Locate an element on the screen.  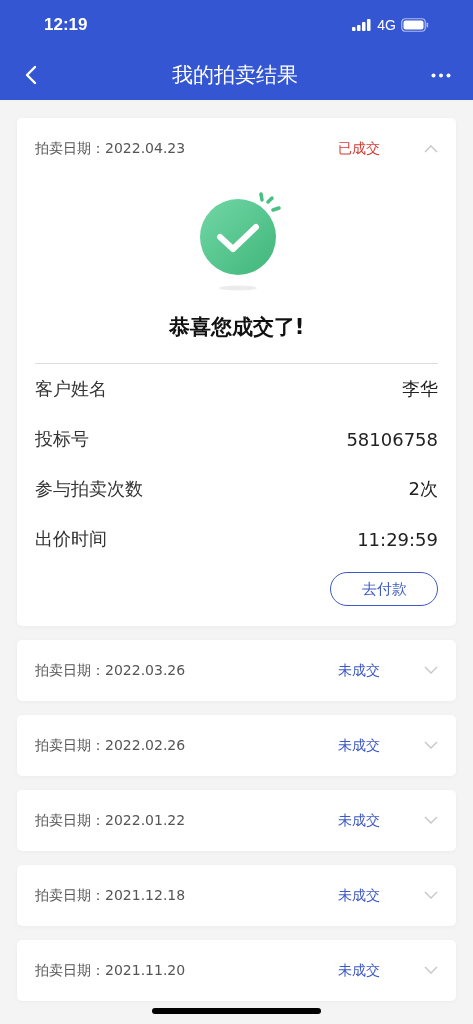
auction-date: 拍卖日期：2022.02.26 is located at coordinates (111, 745).